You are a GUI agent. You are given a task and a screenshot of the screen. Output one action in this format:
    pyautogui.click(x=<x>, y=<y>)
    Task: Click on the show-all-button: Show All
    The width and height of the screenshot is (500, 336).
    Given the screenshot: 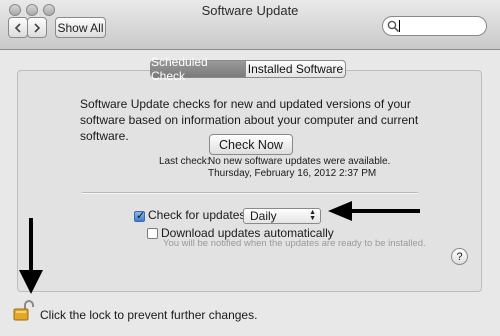 What is the action you would take?
    pyautogui.click(x=80, y=27)
    